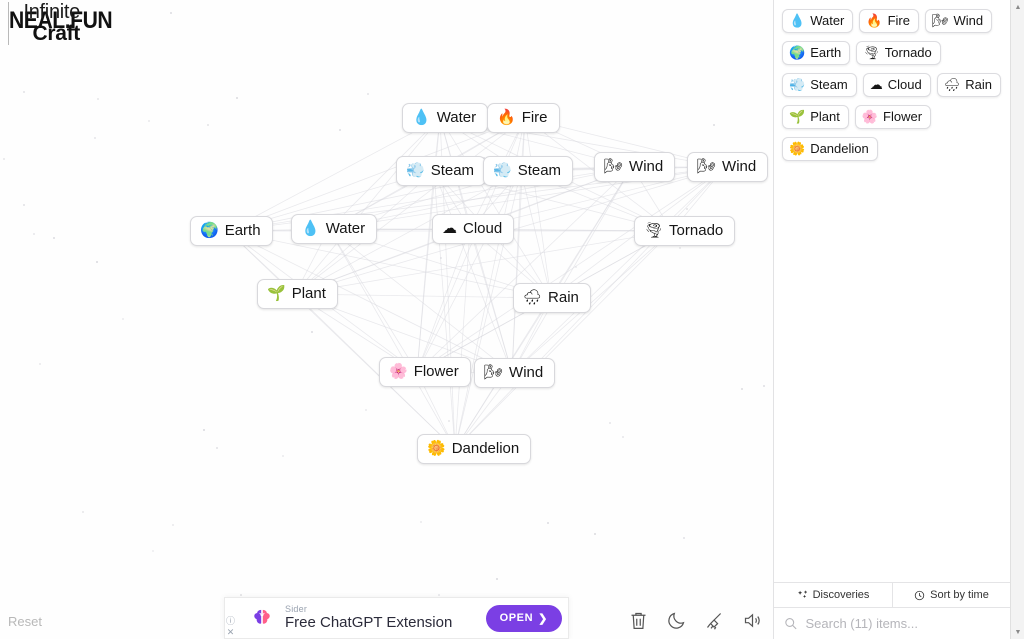 This screenshot has width=1024, height=639. What do you see at coordinates (908, 52) in the screenshot?
I see `sidebar-item-label: Tornado` at bounding box center [908, 52].